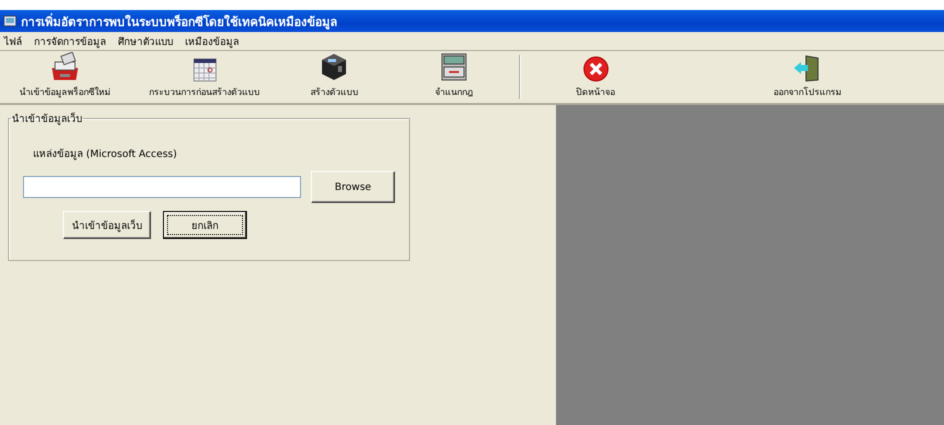 Image resolution: width=944 pixels, height=425 pixels. I want to click on menu-item: ศึกษาตัวแบบ, so click(145, 41).